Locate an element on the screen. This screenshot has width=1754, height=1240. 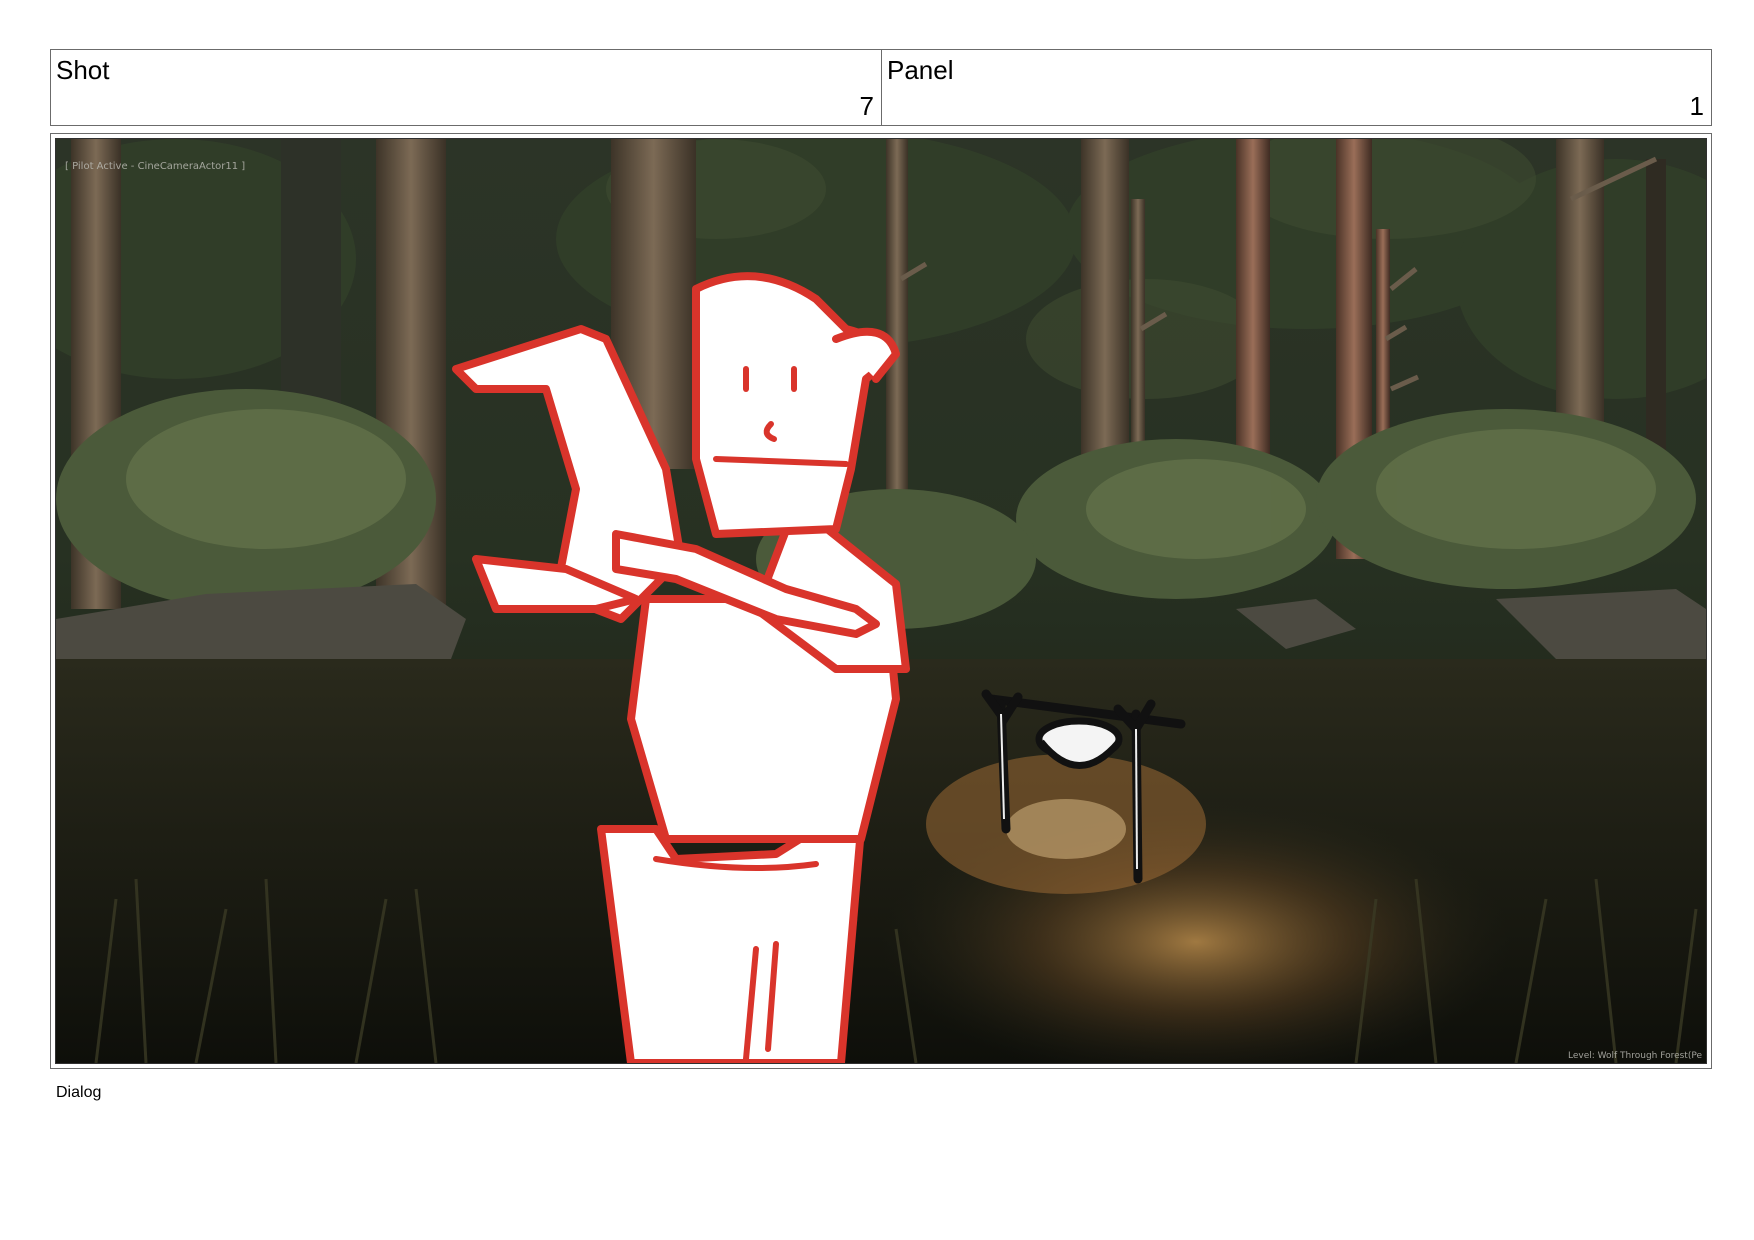
panel-label: Panel is located at coordinates (920, 70).